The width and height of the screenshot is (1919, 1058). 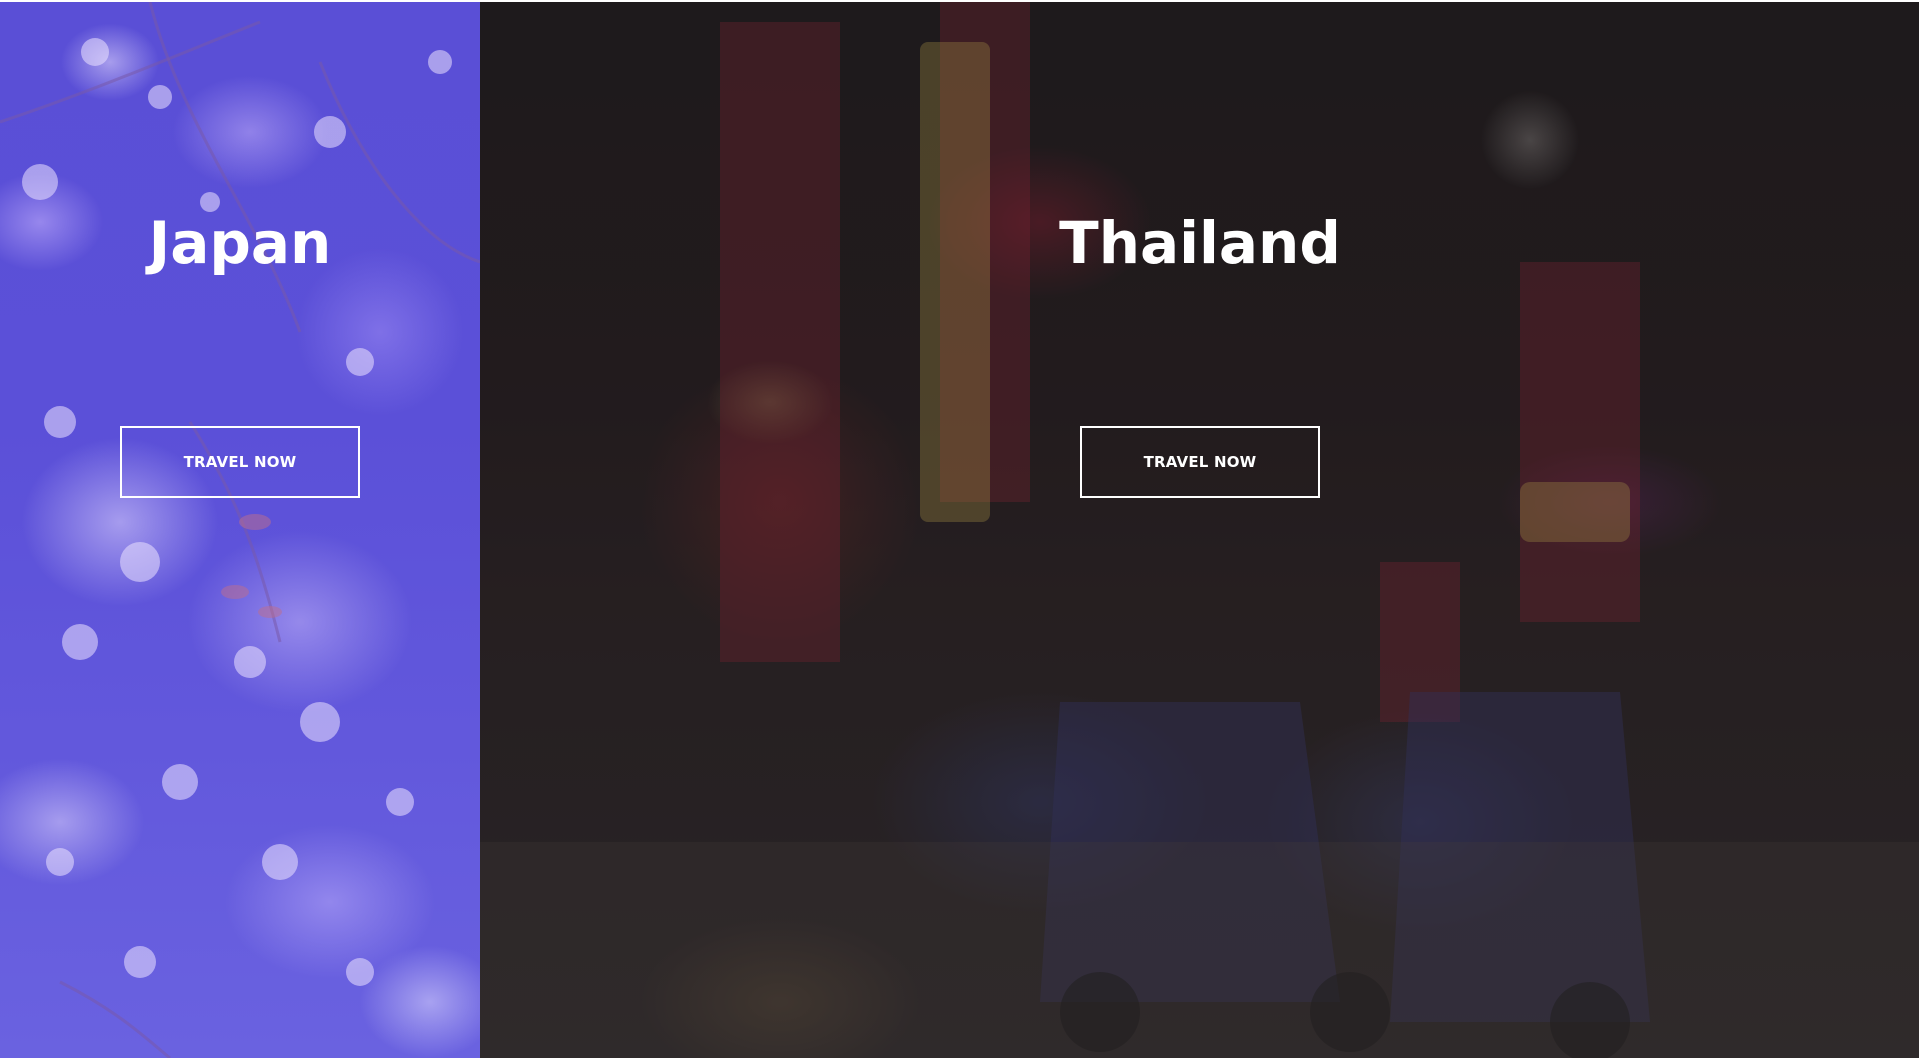 I want to click on japan-travel-now-button: TRAVEL NOW, so click(x=240, y=462).